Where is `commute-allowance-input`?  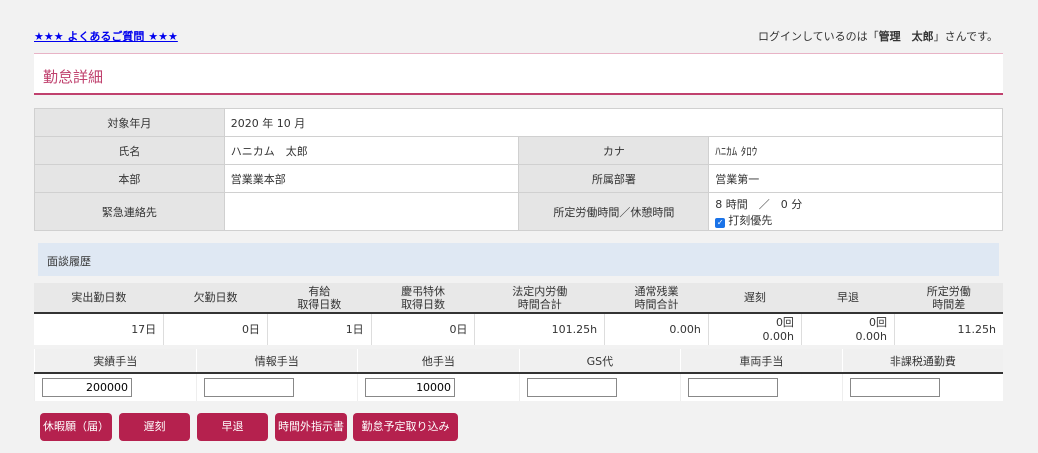
commute-allowance-input is located at coordinates (894, 387).